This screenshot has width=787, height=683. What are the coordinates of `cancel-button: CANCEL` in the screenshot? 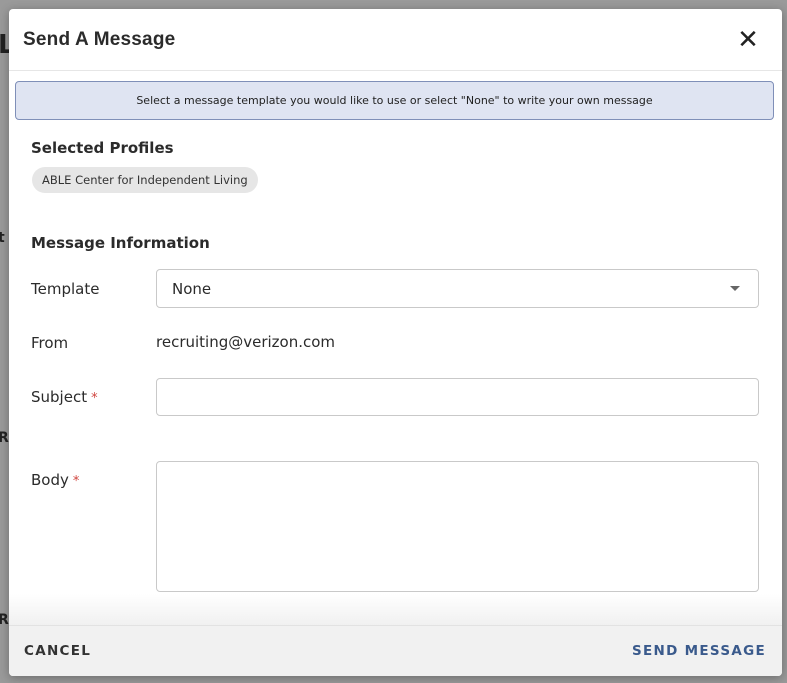 It's located at (57, 651).